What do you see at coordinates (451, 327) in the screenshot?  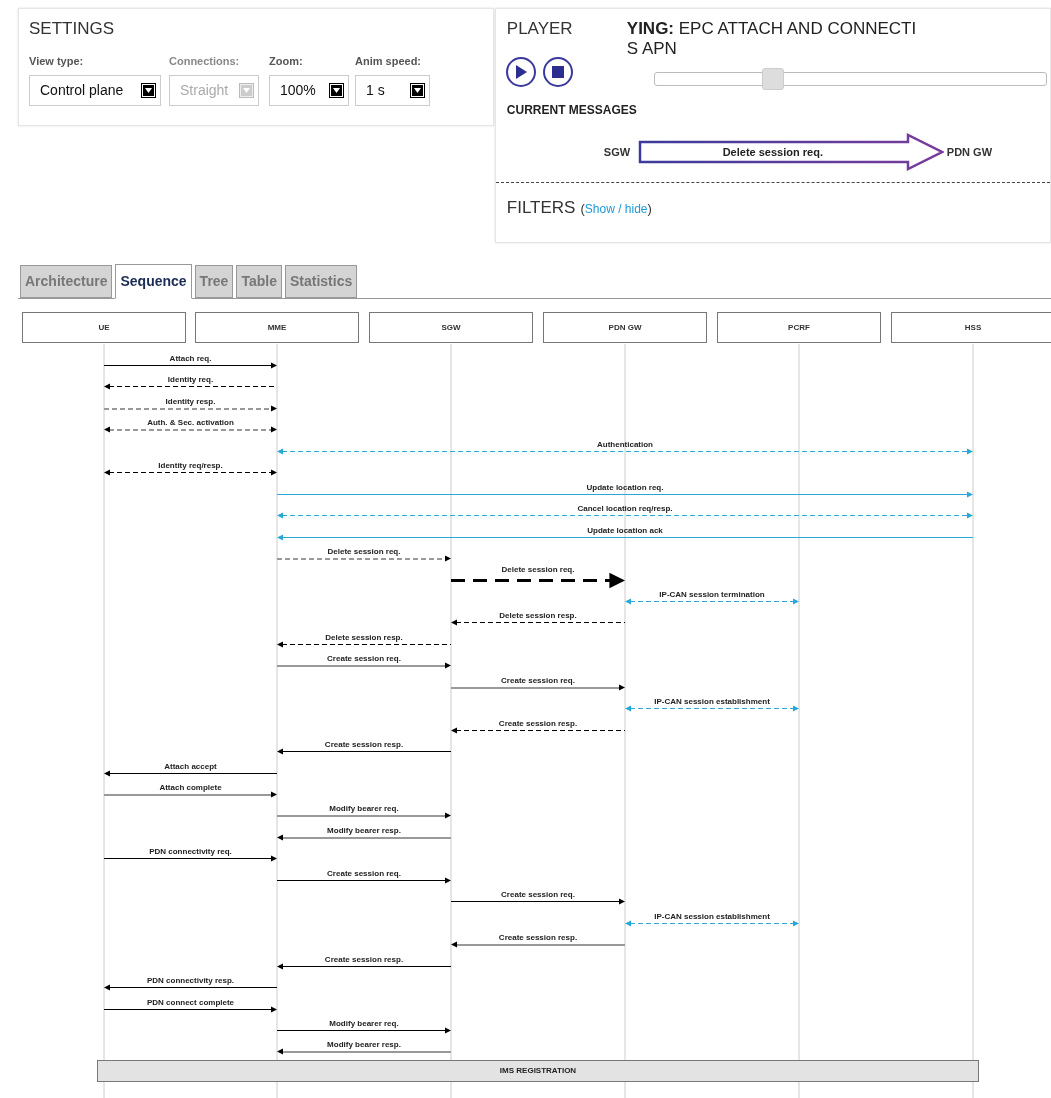 I see `participant-box: SGW` at bounding box center [451, 327].